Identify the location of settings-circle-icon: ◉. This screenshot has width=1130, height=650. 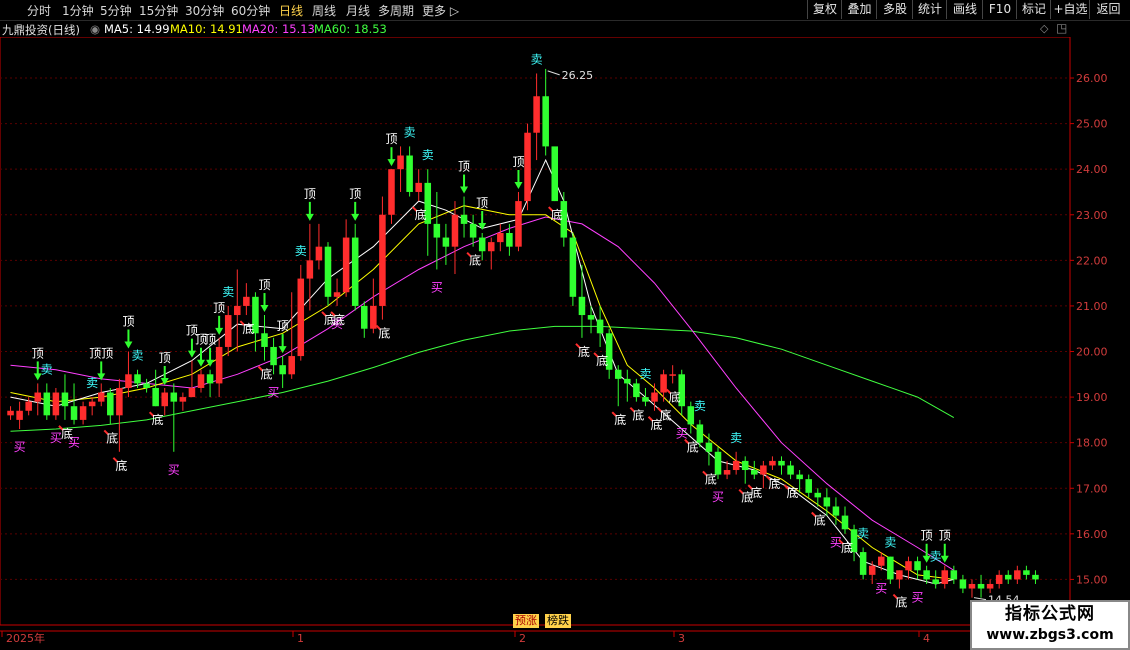
(95, 29).